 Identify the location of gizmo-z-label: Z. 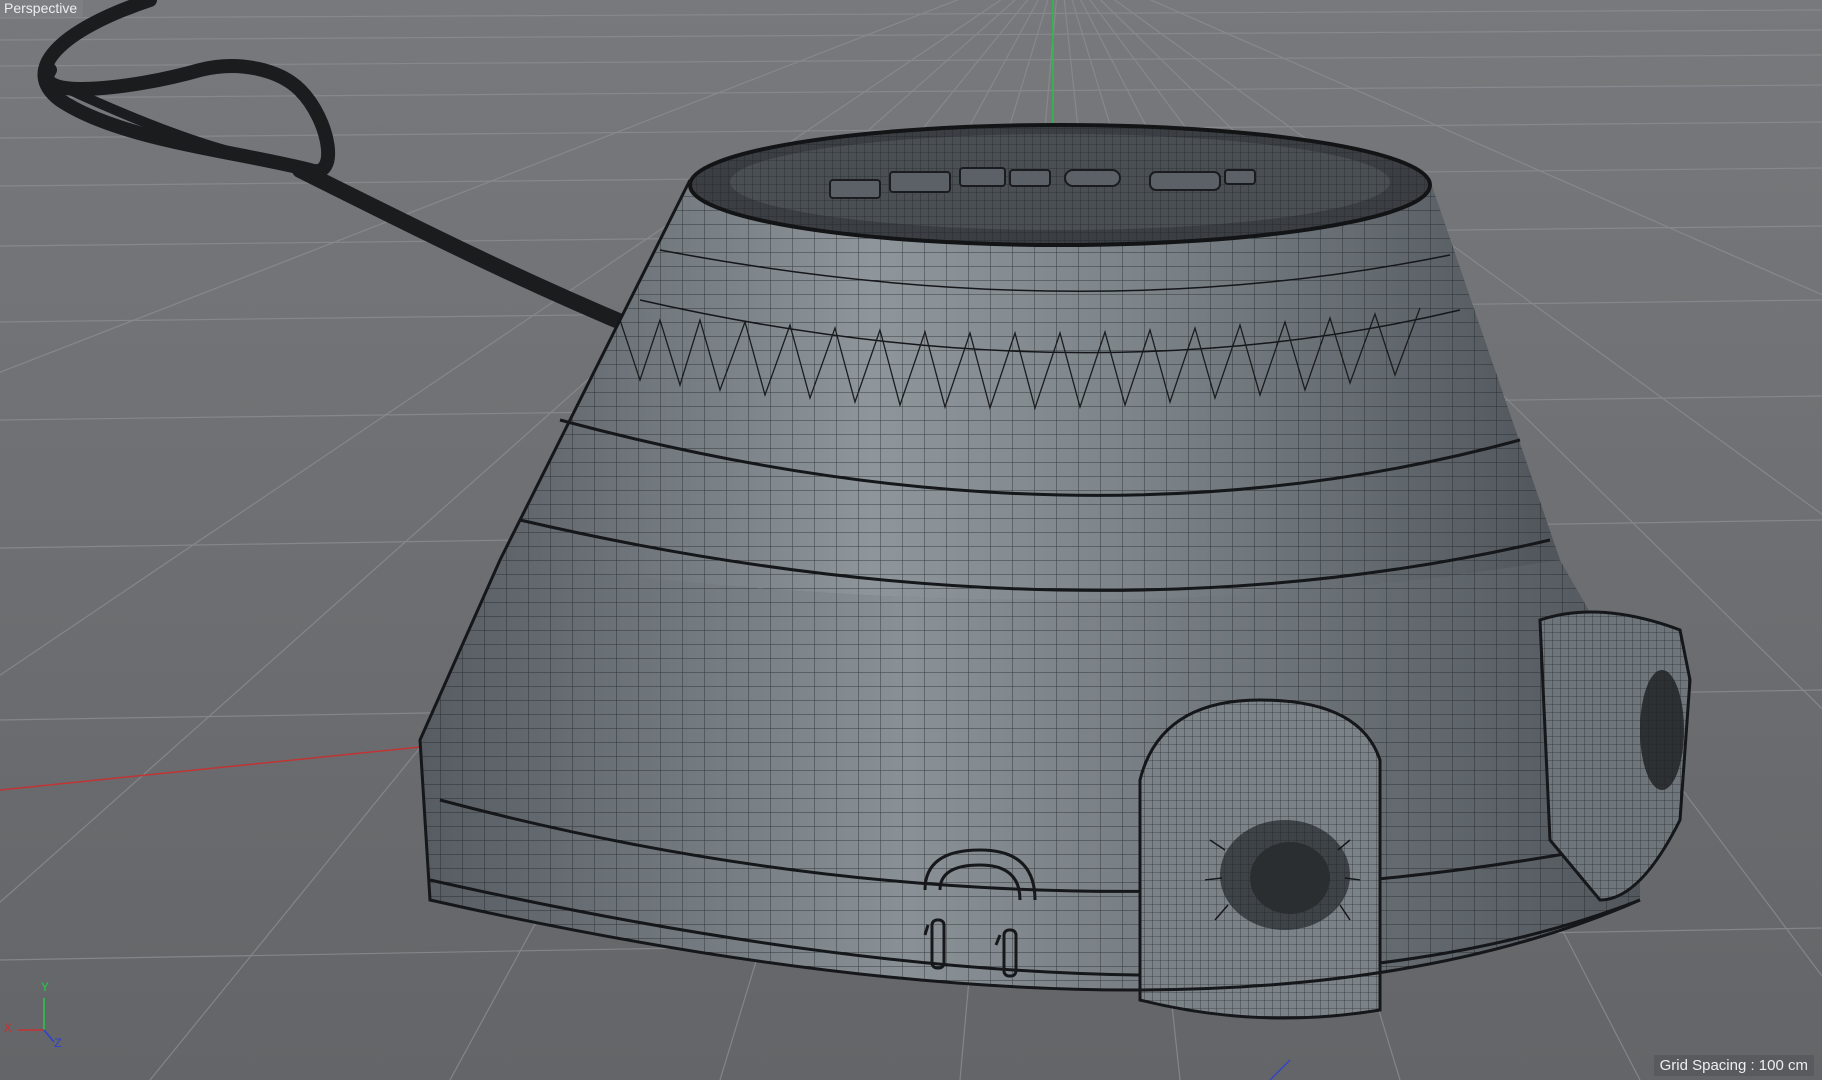
(58, 1043).